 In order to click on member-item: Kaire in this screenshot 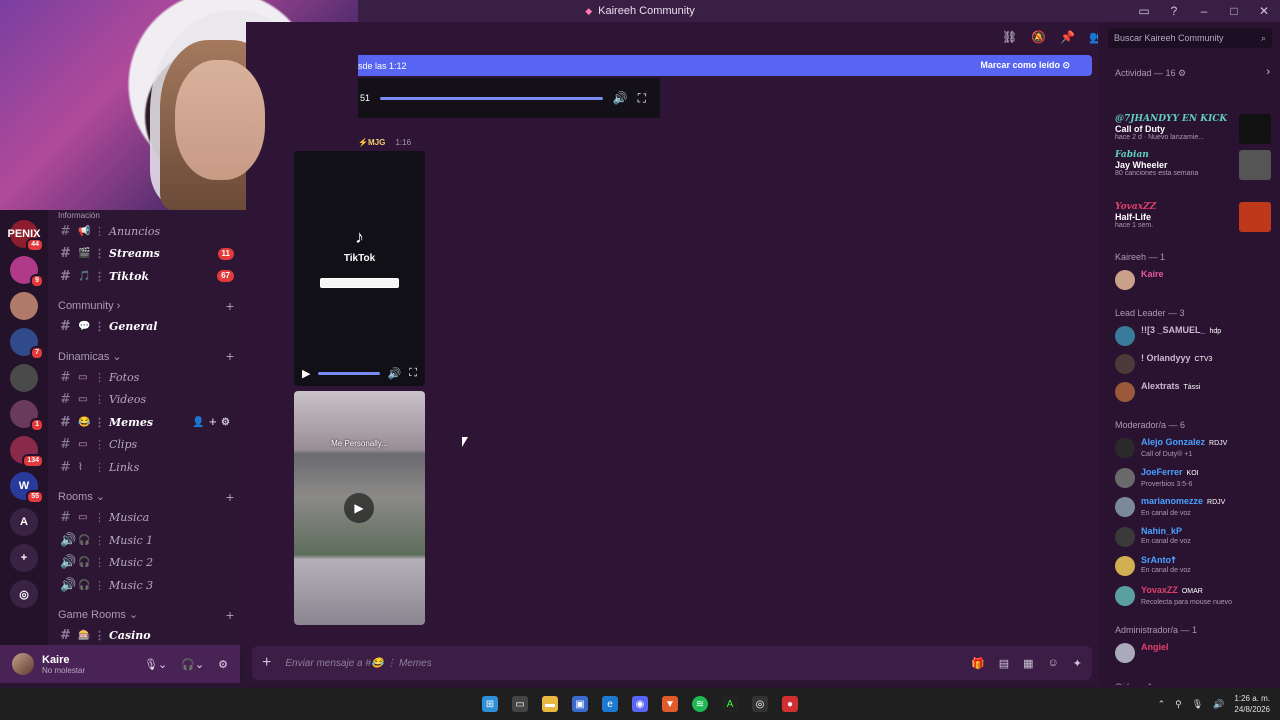, I will do `click(1195, 281)`.